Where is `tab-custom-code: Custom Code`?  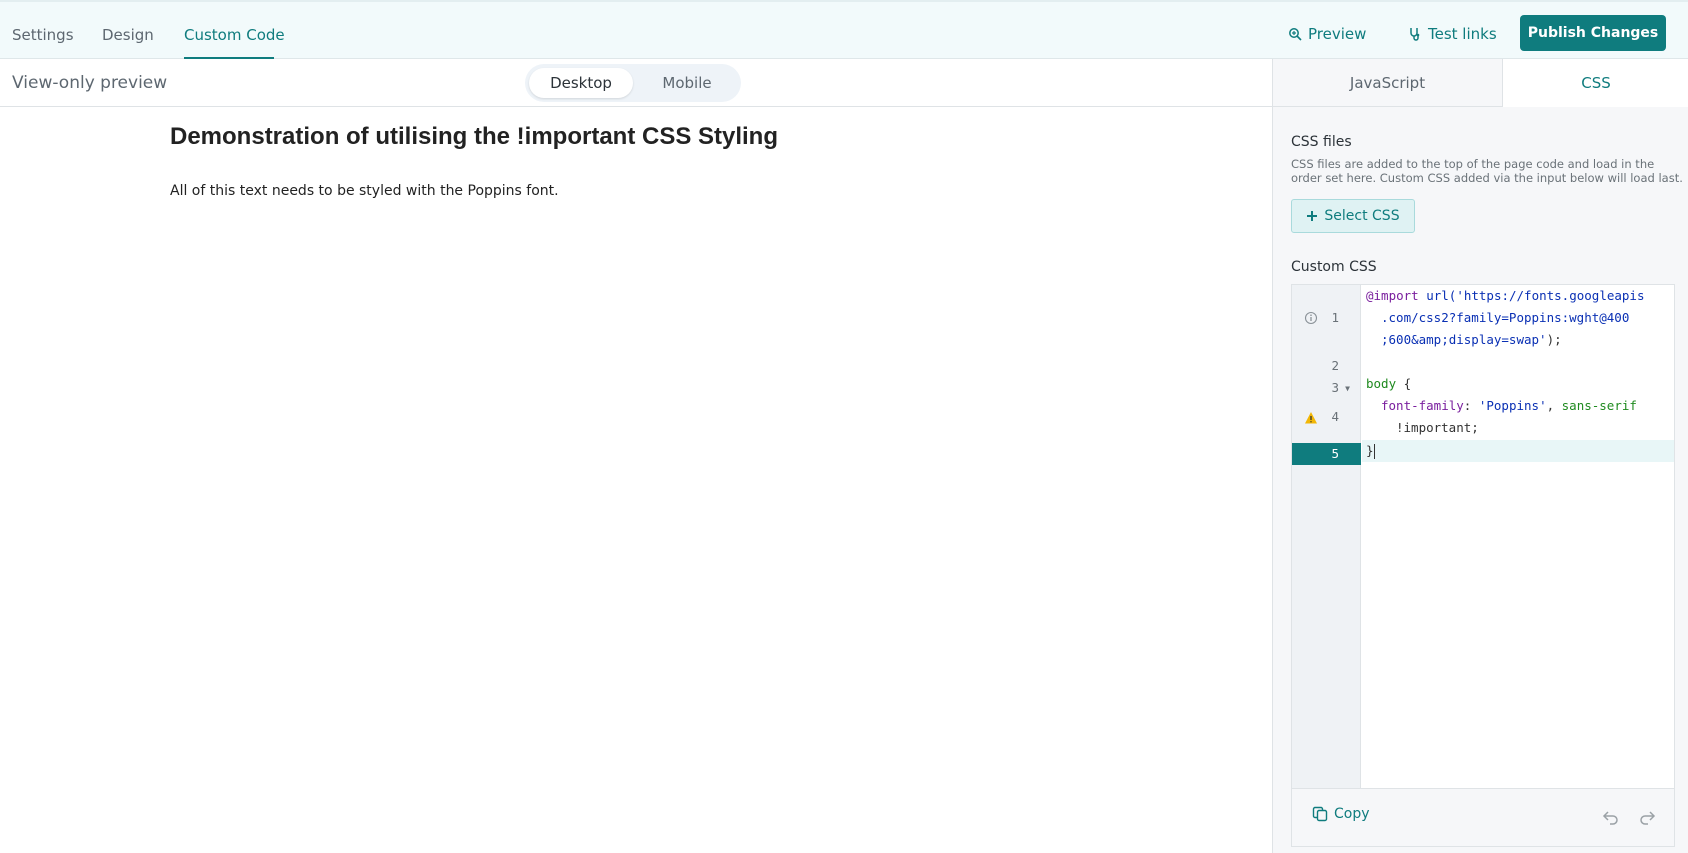 tab-custom-code: Custom Code is located at coordinates (234, 35).